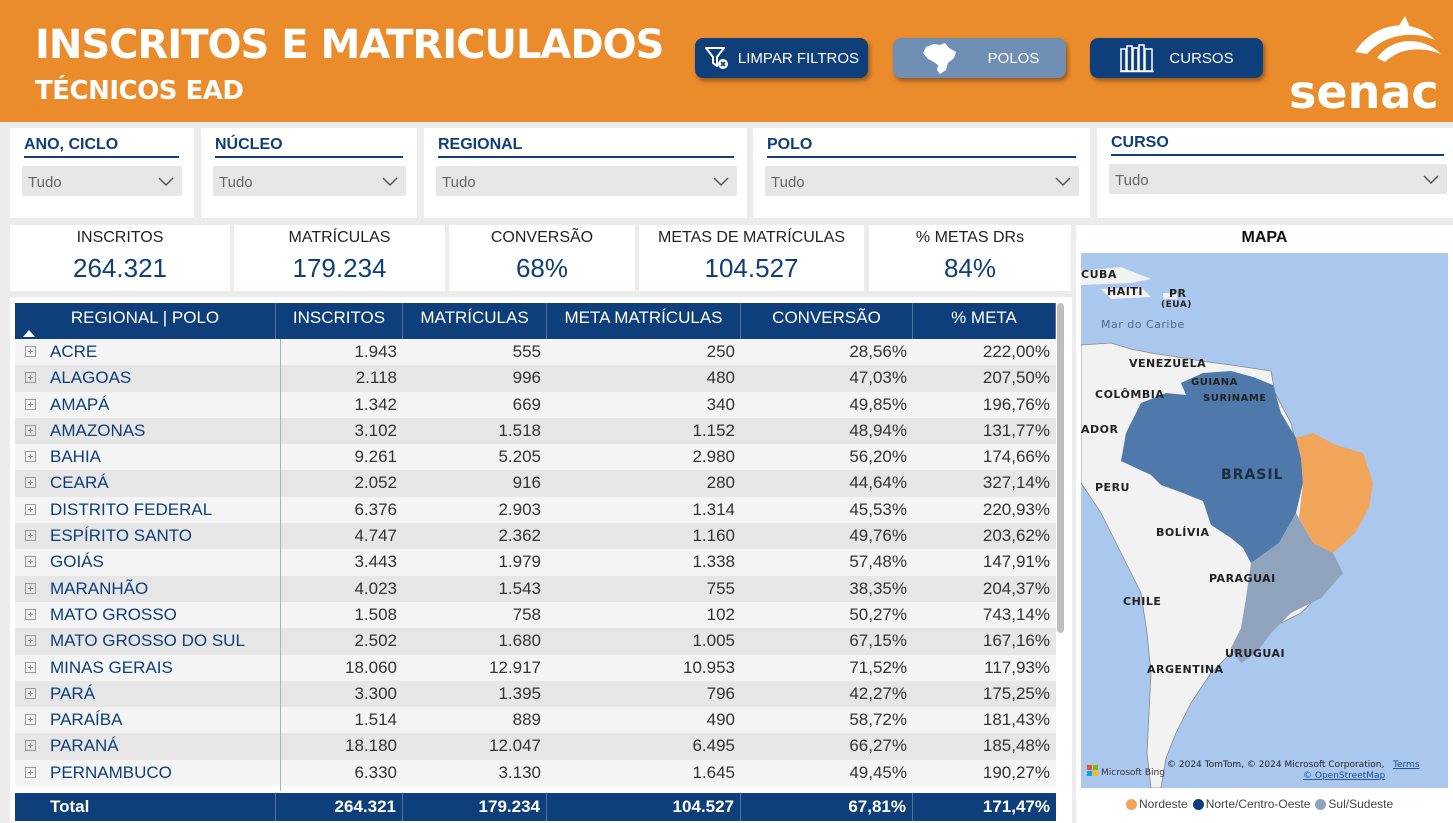  I want to click on filter-label: CURSO, so click(1140, 142).